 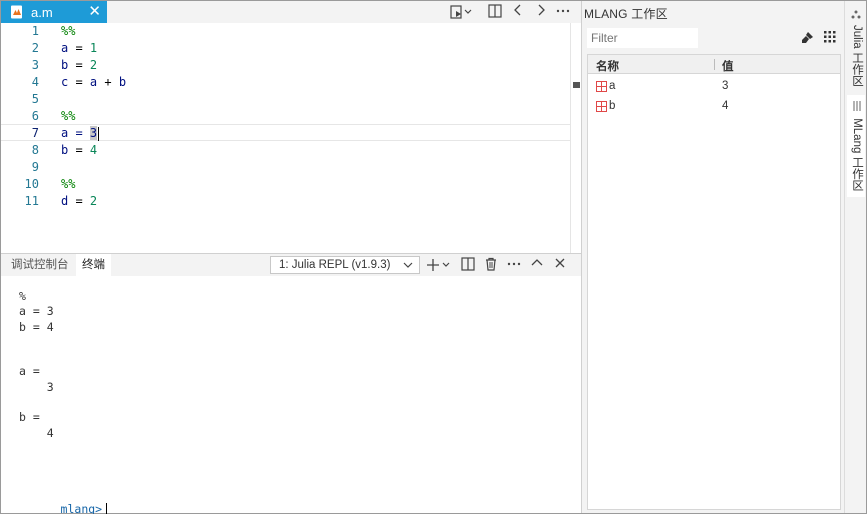 What do you see at coordinates (35, 48) in the screenshot?
I see `line-number: 2` at bounding box center [35, 48].